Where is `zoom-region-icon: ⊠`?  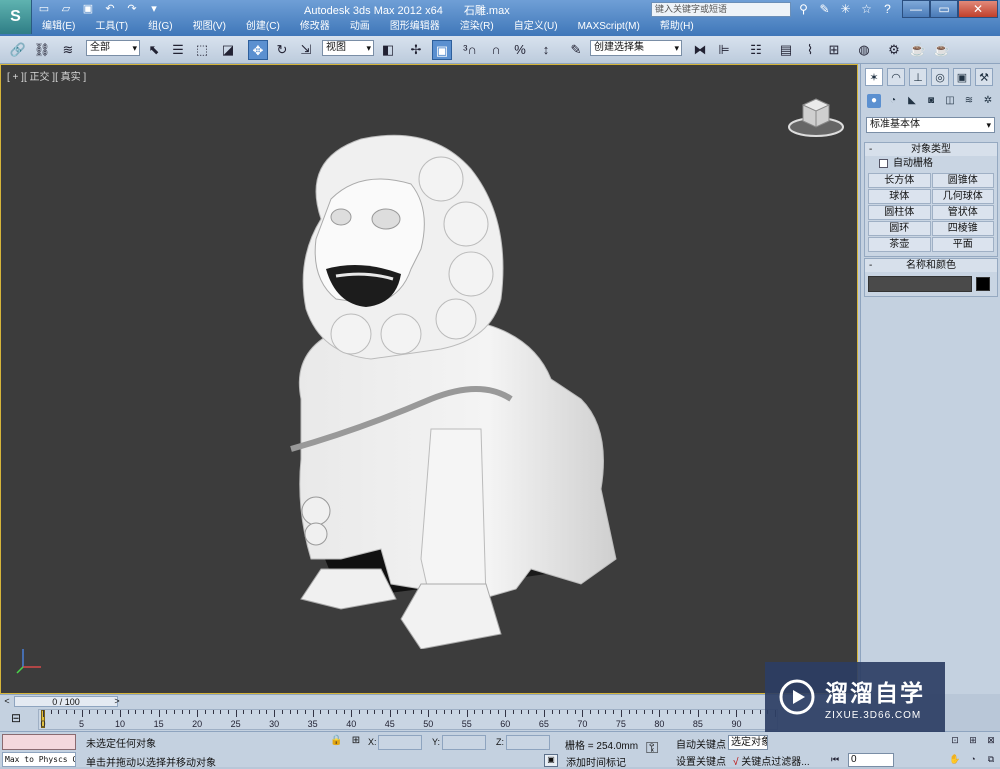
zoom-region-icon: ⊠ is located at coordinates (991, 740).